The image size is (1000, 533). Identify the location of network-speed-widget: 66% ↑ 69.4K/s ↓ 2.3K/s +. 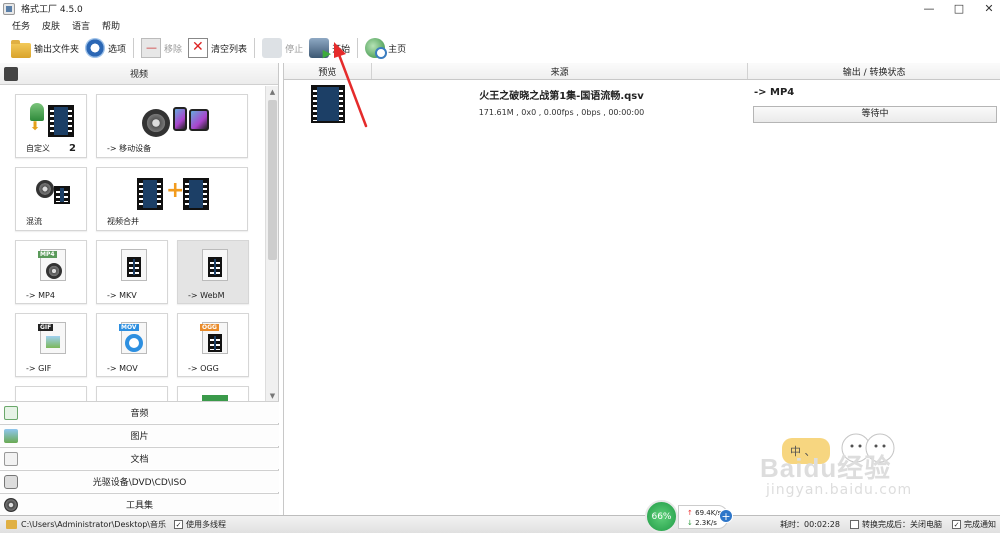
(692, 516).